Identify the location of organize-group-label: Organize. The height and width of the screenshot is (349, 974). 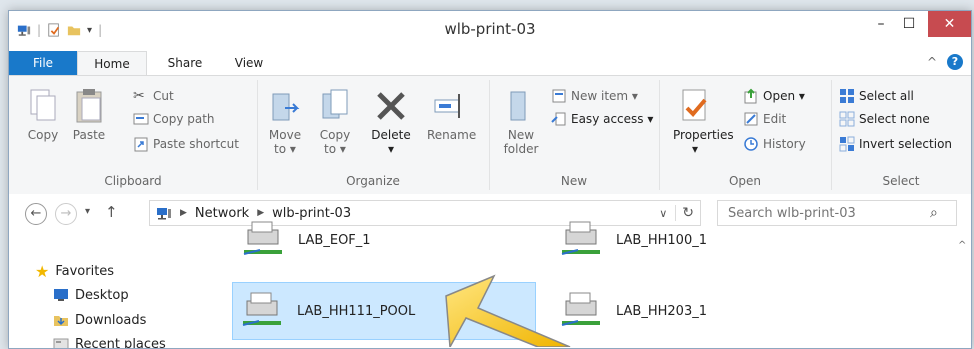
(373, 181).